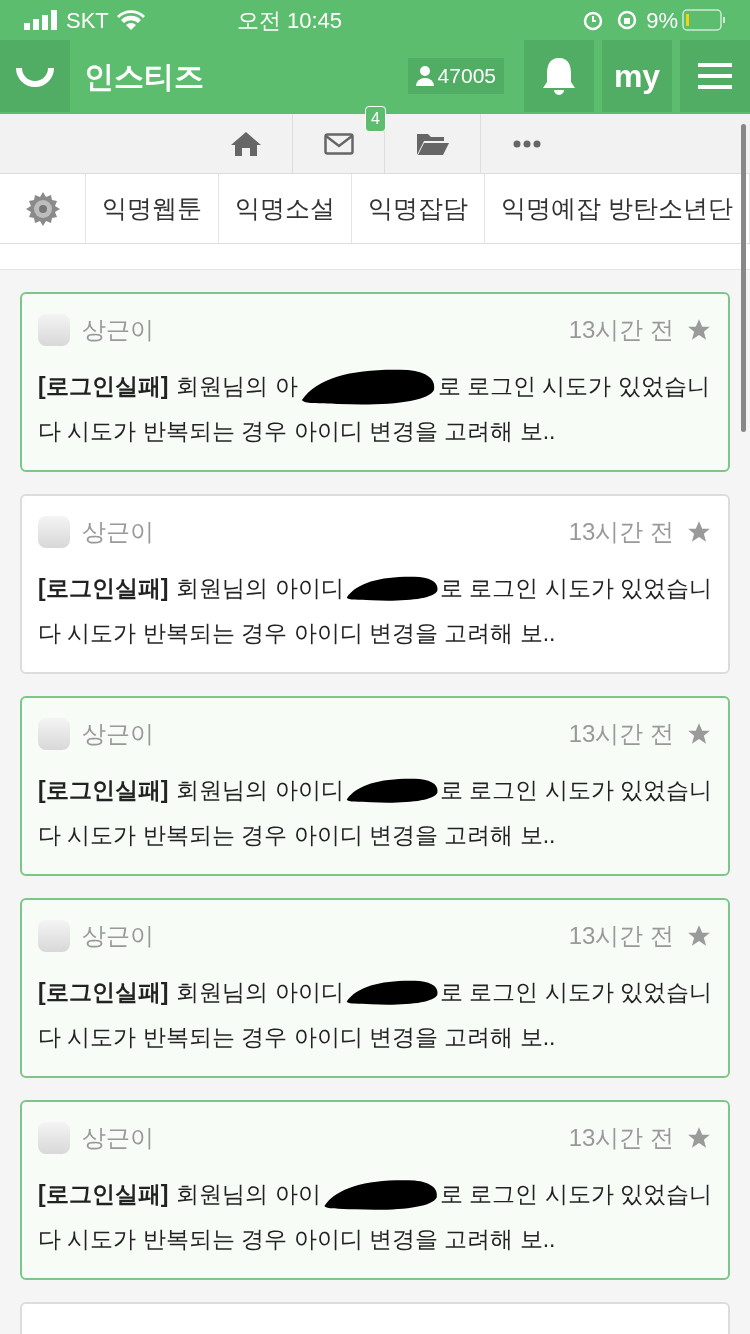 The width and height of the screenshot is (750, 1334). I want to click on menu-button, so click(715, 76).